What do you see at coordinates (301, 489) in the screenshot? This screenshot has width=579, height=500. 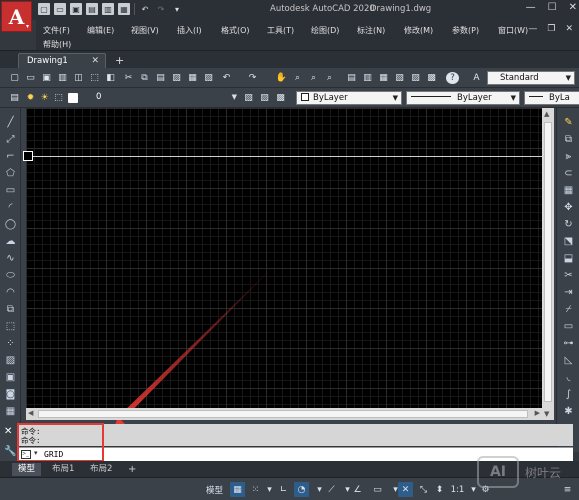 I see `polar-tracking-icon: ◔` at bounding box center [301, 489].